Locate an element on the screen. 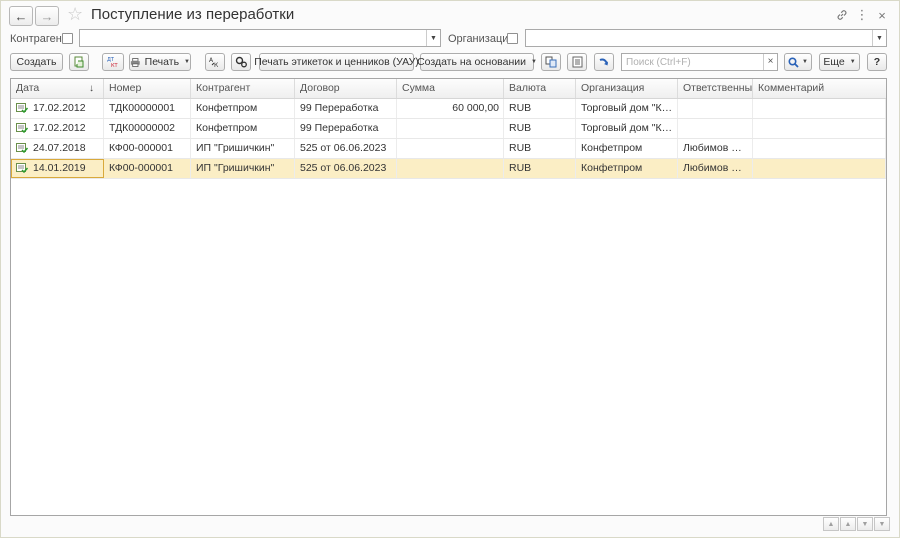 This screenshot has height=538, width=900. arrow-left-icon: ← is located at coordinates (21, 16).